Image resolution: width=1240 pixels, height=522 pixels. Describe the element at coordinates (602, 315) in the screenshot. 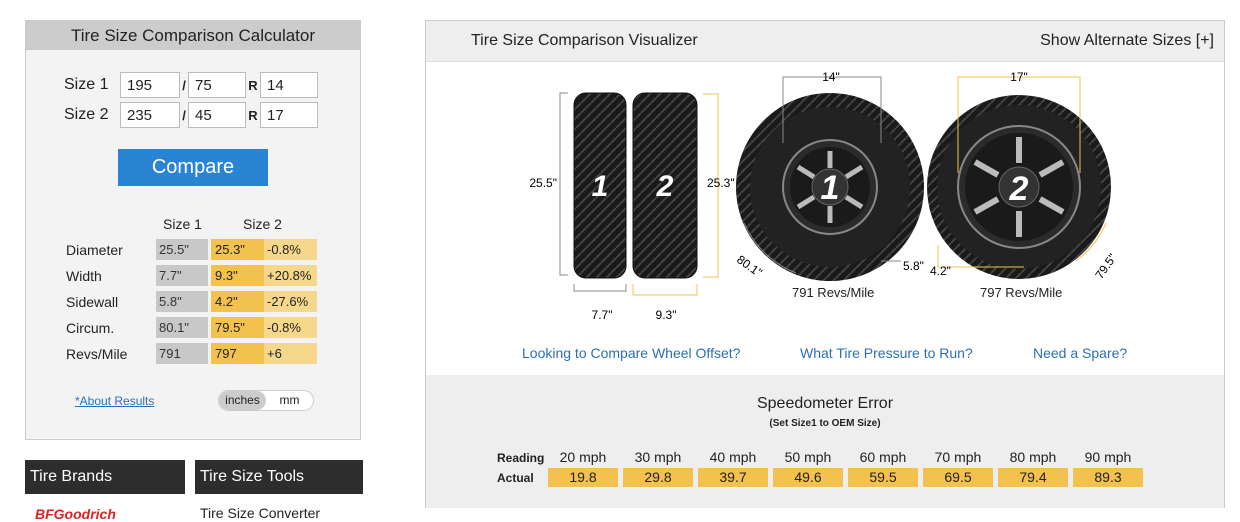

I see `tire1-width-label: 7.7"` at that location.